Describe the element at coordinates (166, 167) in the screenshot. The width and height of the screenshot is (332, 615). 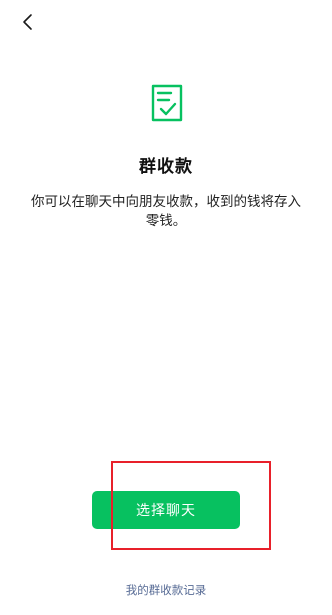
I see `page-title: 群收款` at that location.